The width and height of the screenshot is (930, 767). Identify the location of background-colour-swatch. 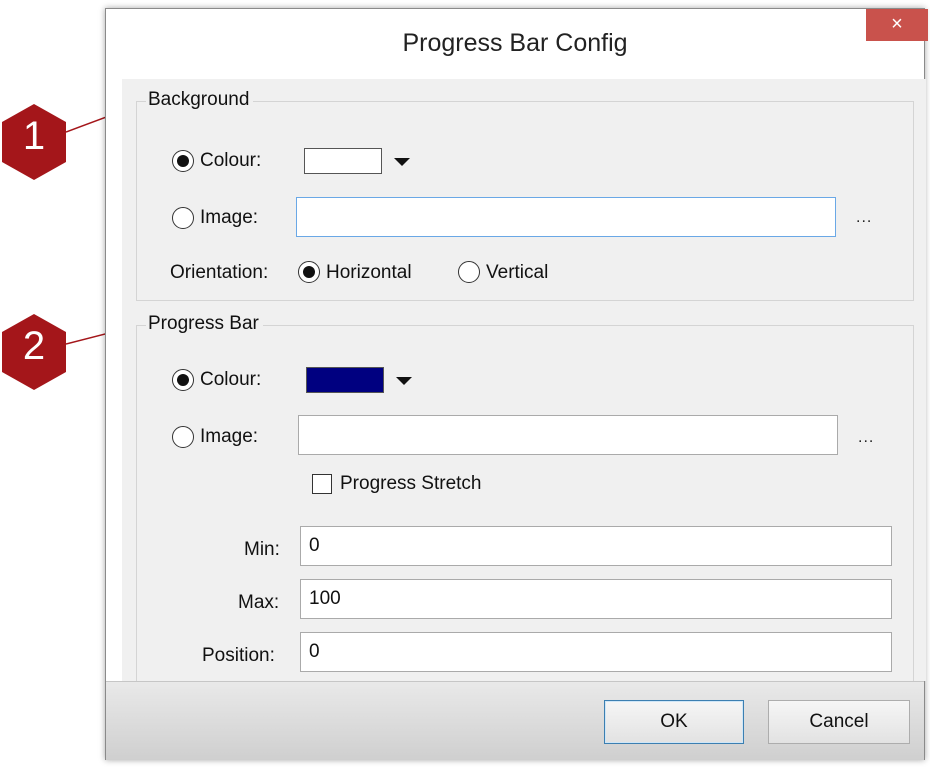
(343, 161).